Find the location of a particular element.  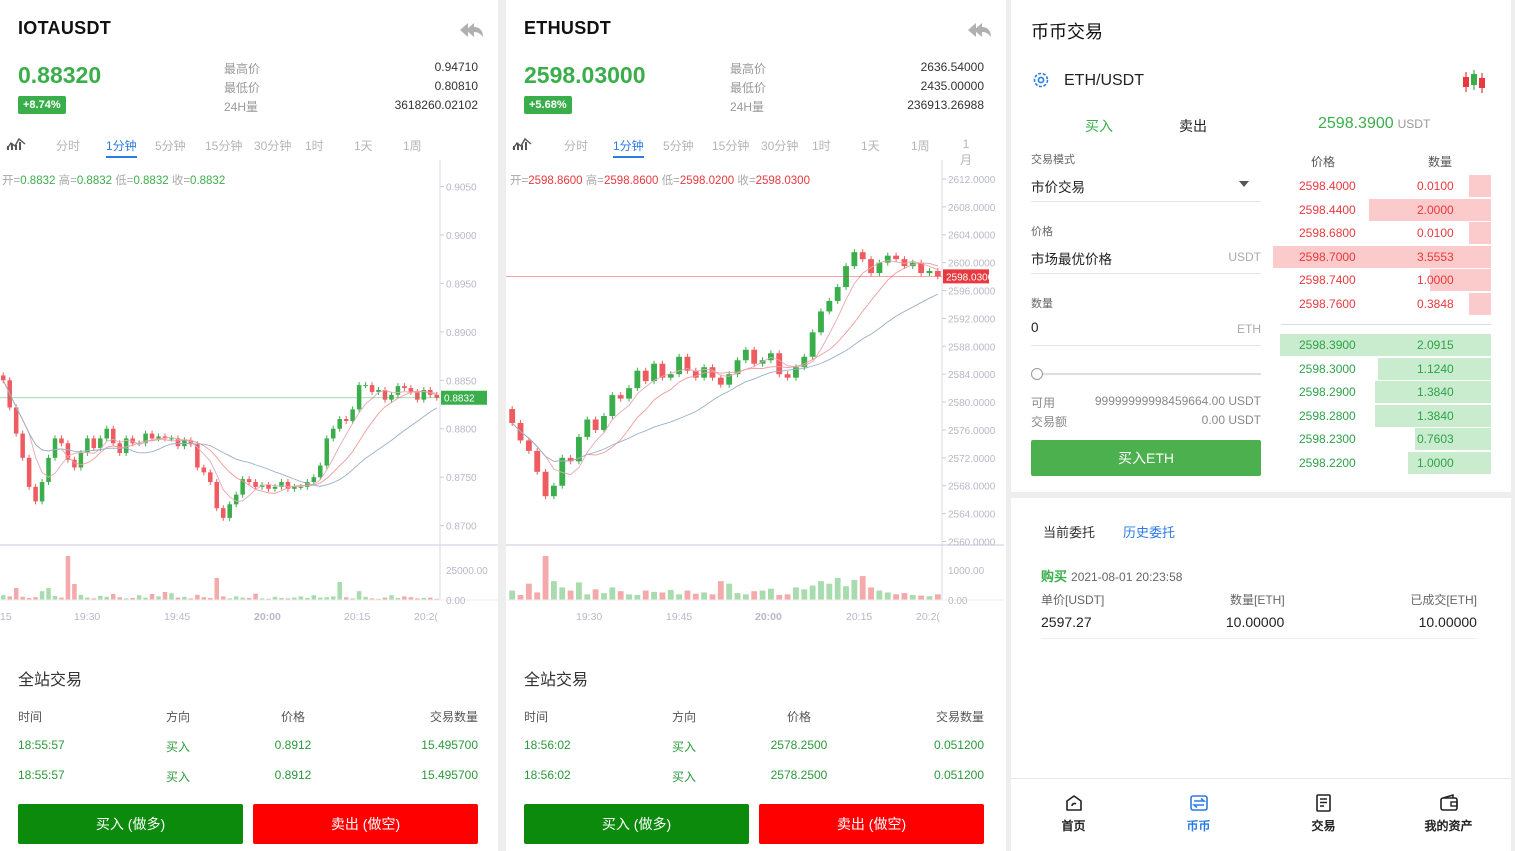

trade-time: 18:56:02 is located at coordinates (547, 775).